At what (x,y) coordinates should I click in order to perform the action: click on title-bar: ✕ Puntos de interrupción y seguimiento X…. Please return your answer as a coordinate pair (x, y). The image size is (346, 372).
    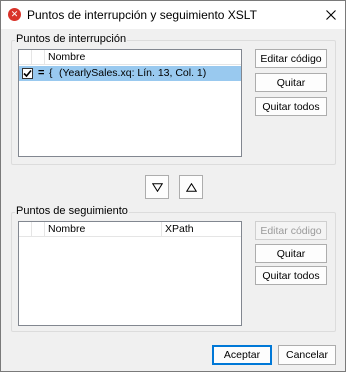
    Looking at the image, I should click on (173, 15).